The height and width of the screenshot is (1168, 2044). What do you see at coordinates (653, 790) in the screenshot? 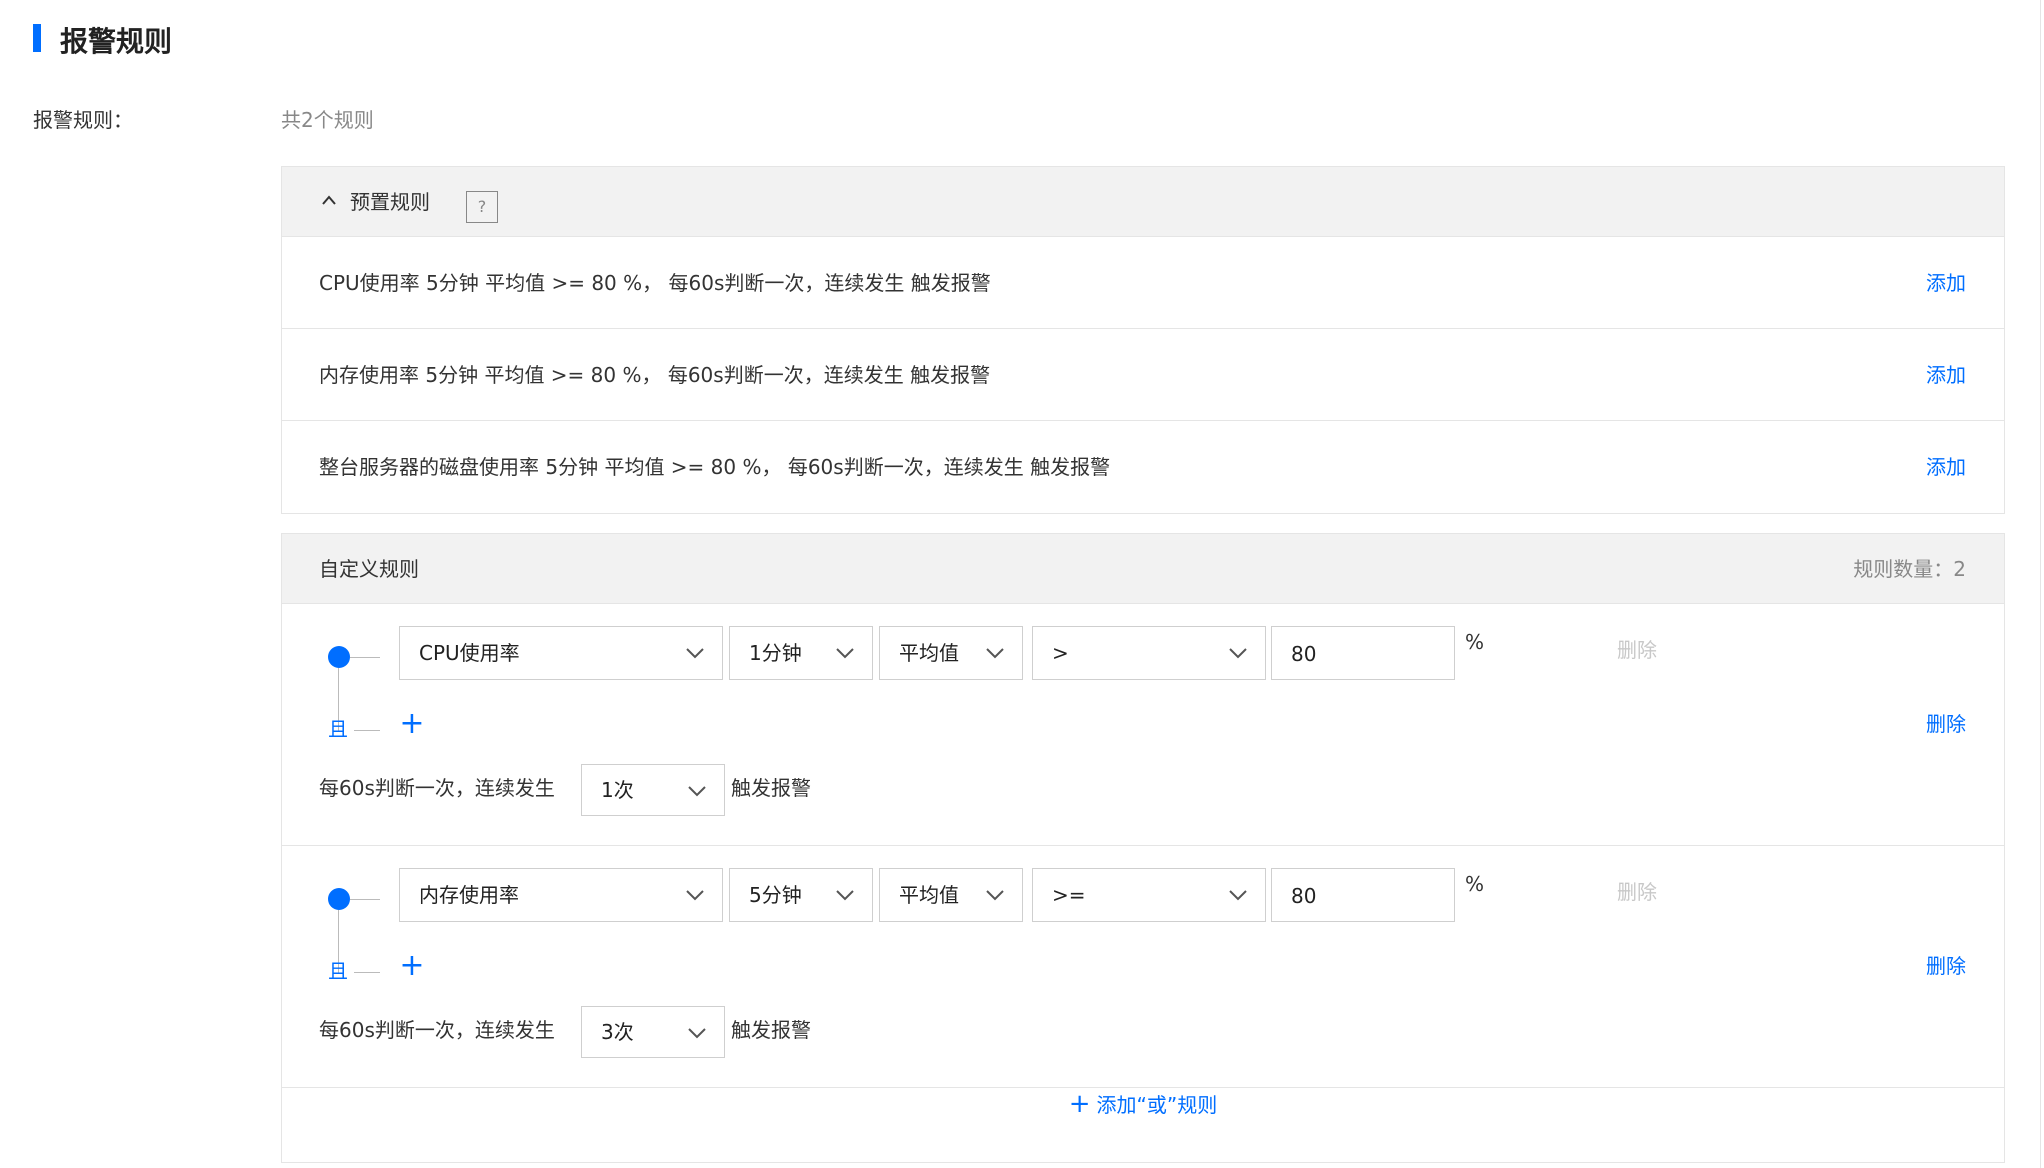
I see `consecutive-times-select: 1次` at bounding box center [653, 790].